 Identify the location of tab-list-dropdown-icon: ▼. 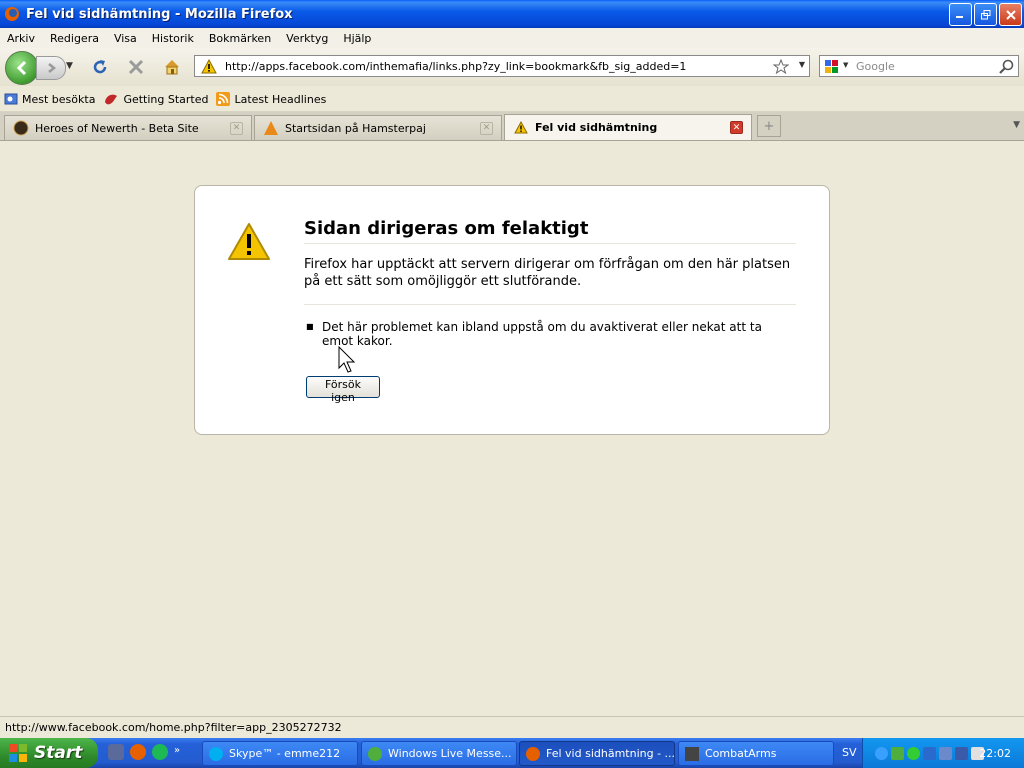
(1016, 125).